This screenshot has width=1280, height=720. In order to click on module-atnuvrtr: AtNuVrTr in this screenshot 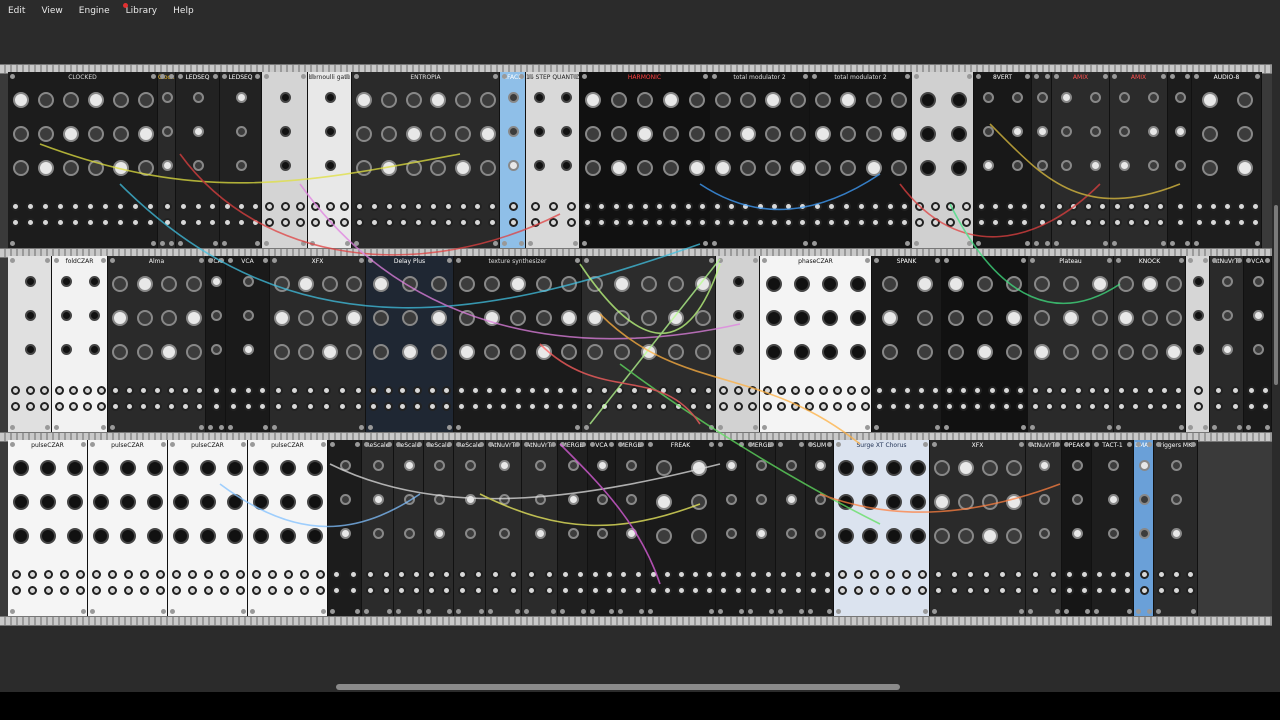, I will do `click(1227, 344)`.